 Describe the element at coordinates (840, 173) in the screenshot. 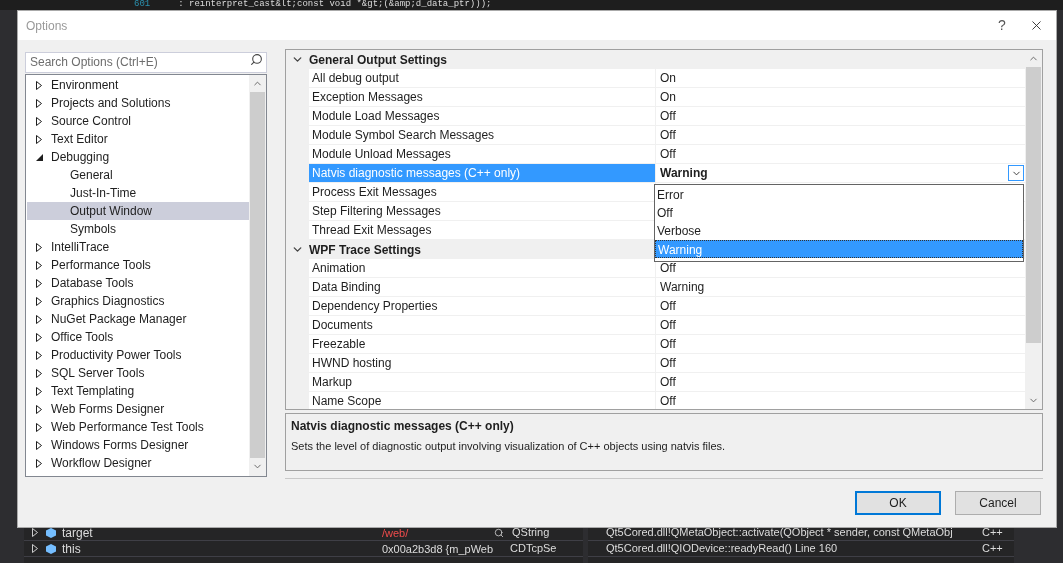

I see `value-combo-box: Warning` at that location.